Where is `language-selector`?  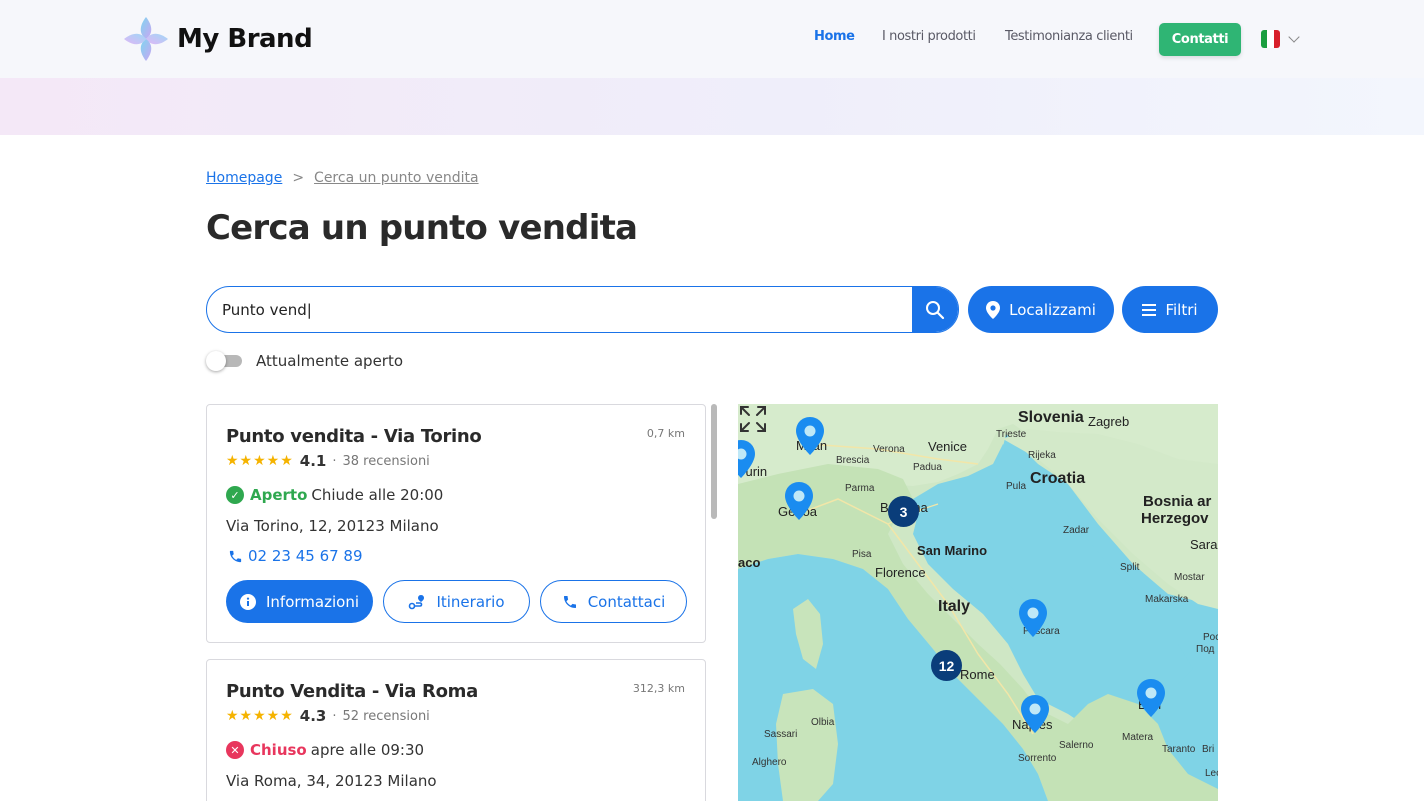
language-selector is located at coordinates (1280, 39).